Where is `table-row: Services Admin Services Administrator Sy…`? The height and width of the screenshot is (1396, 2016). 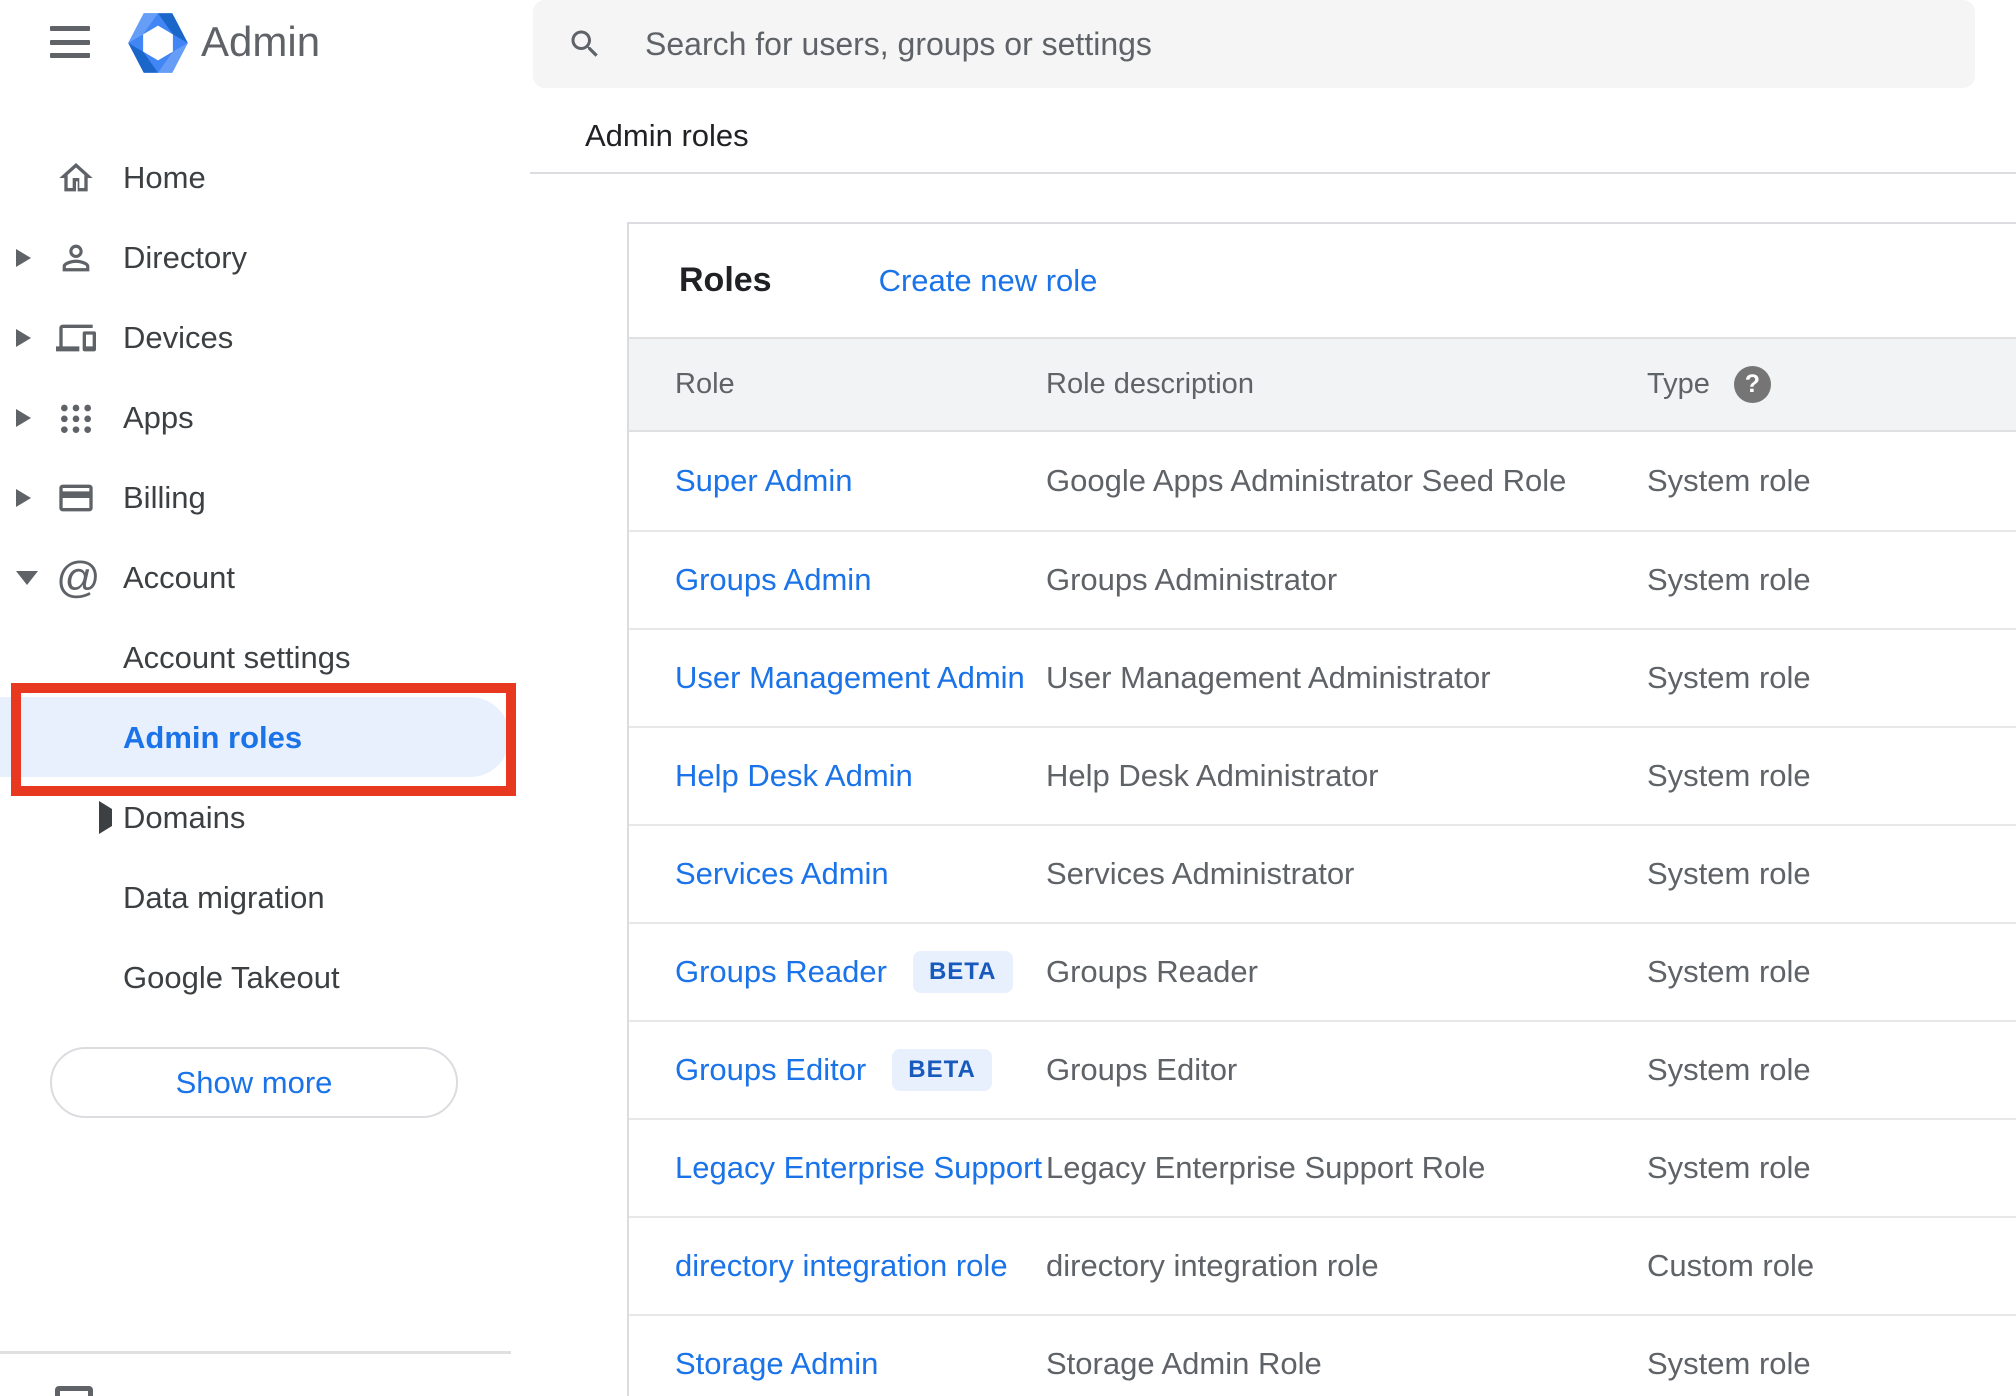 table-row: Services Admin Services Administrator Sy… is located at coordinates (1322, 873).